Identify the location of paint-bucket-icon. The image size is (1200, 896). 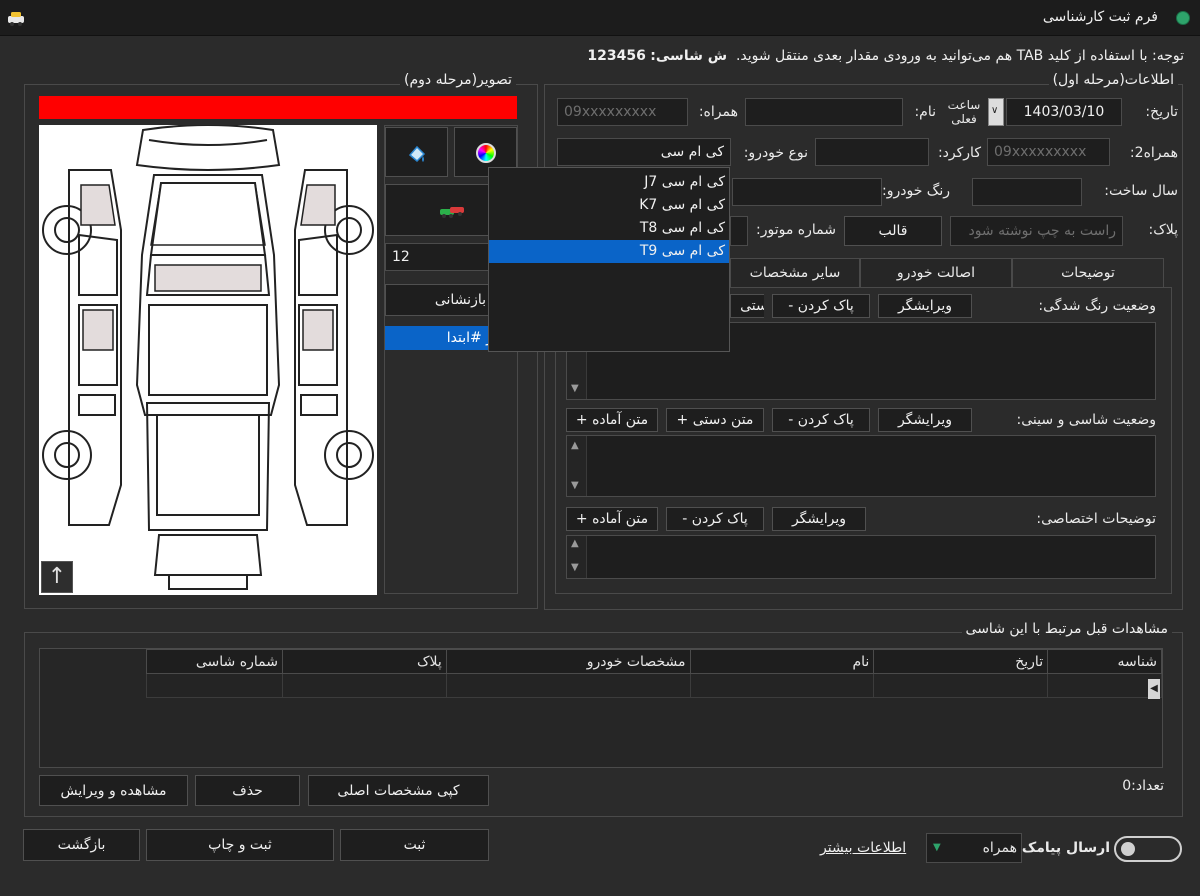
(417, 154).